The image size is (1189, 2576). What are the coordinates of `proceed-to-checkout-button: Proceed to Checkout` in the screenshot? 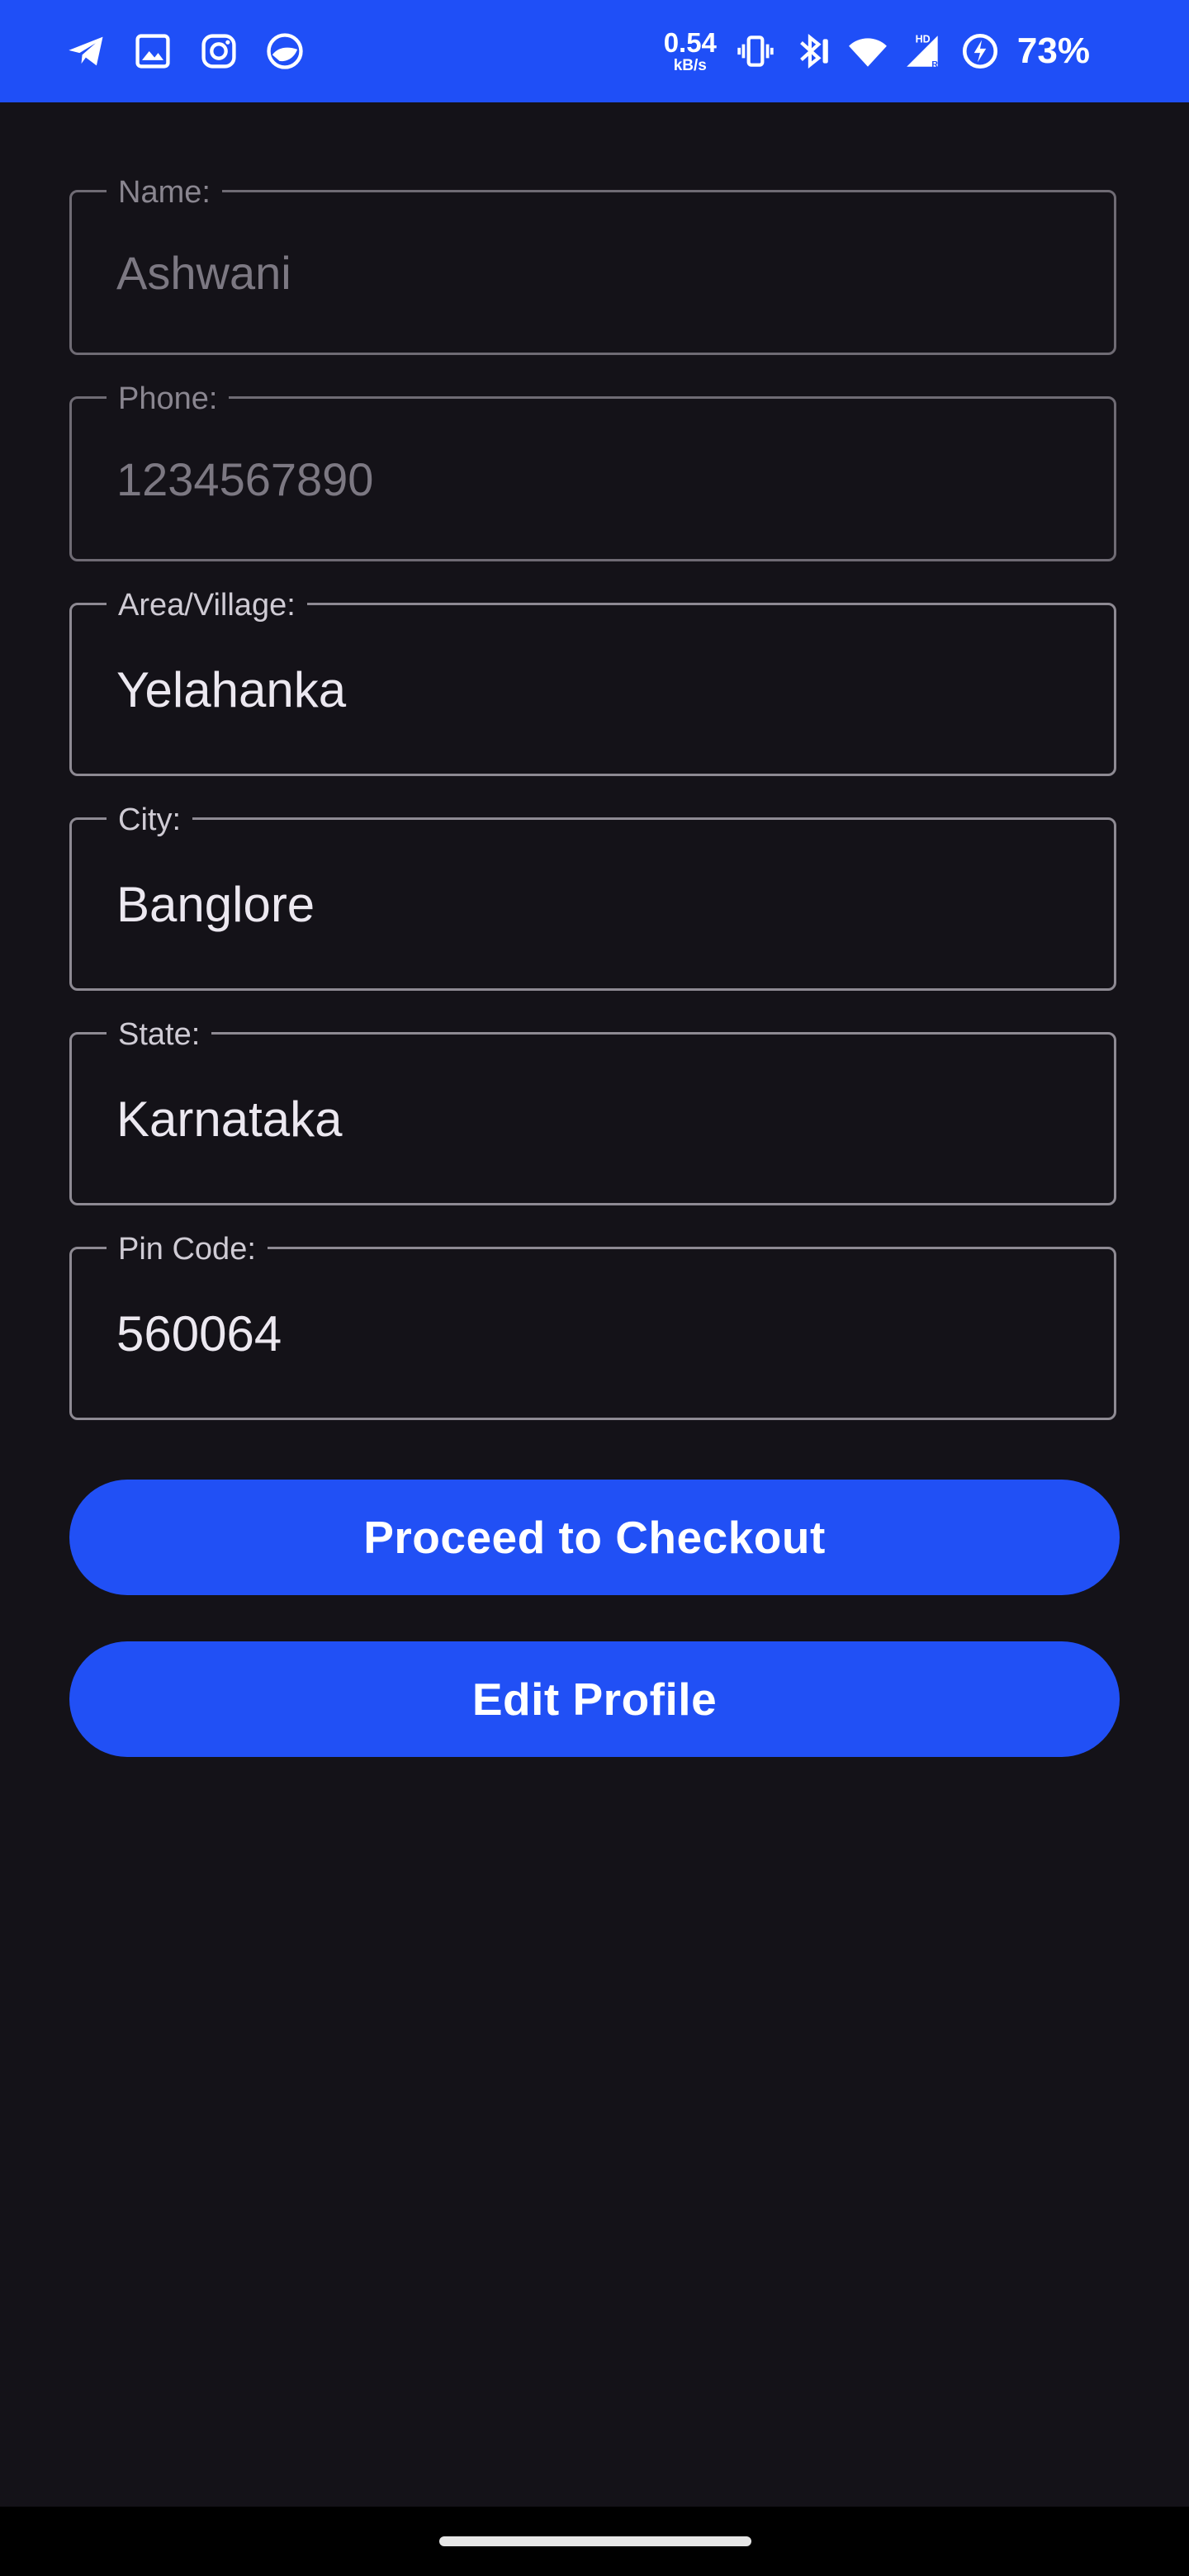 It's located at (594, 1537).